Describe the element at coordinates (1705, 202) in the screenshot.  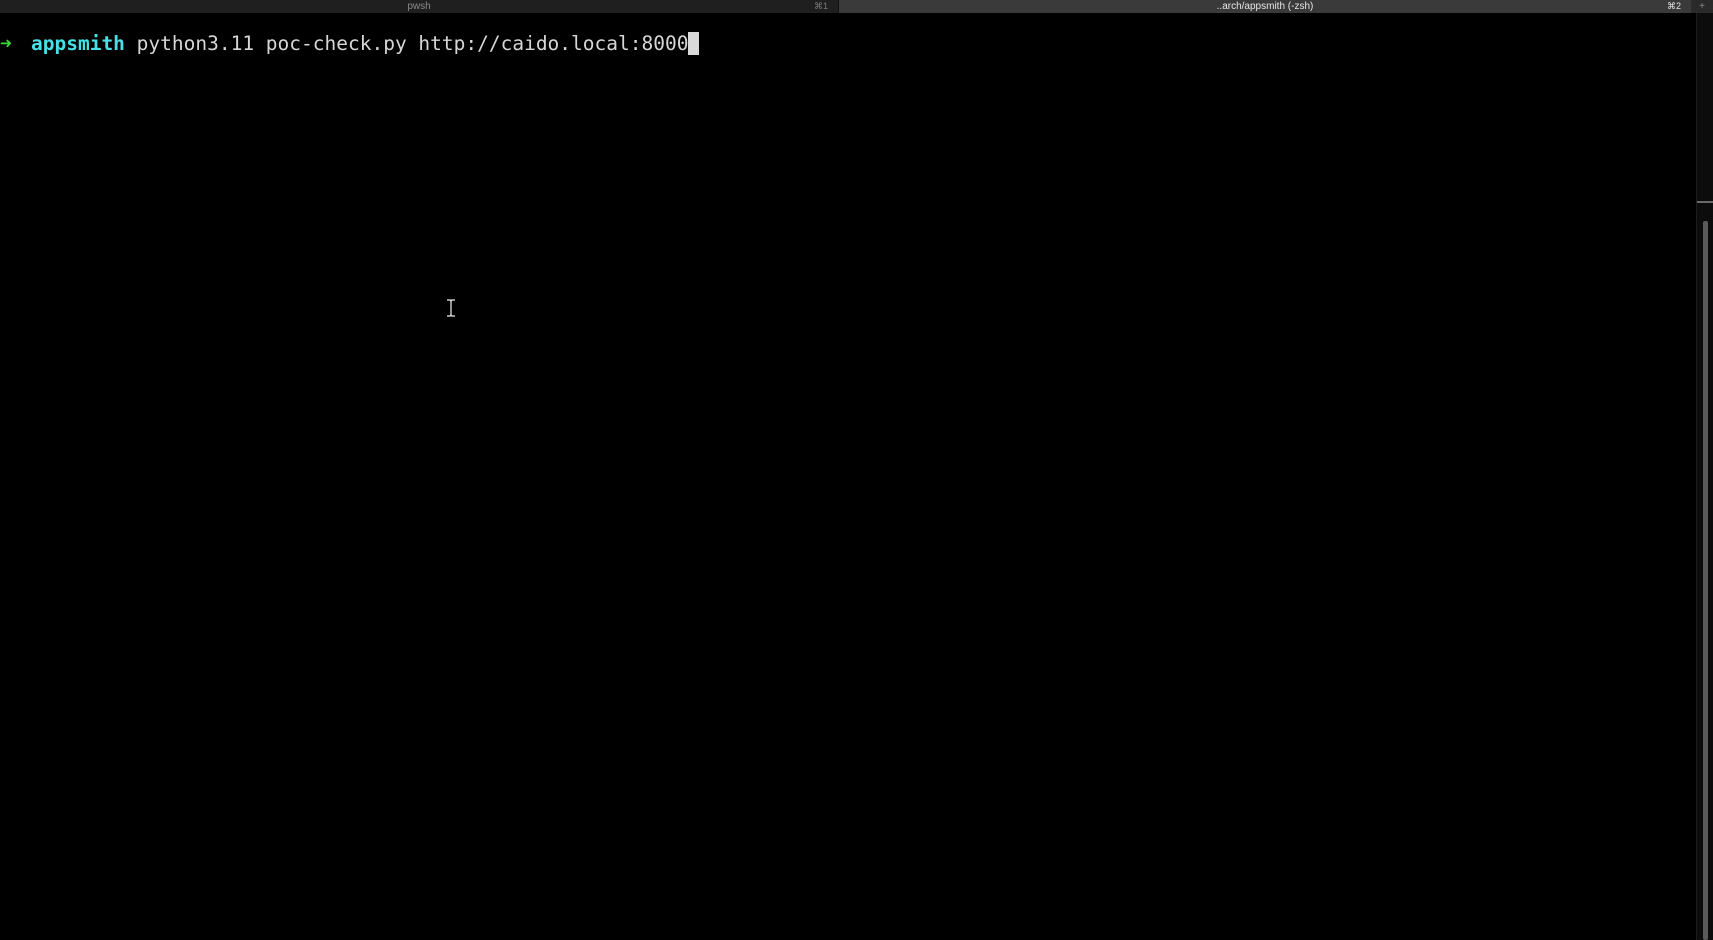
I see `scrollbar-mark` at that location.